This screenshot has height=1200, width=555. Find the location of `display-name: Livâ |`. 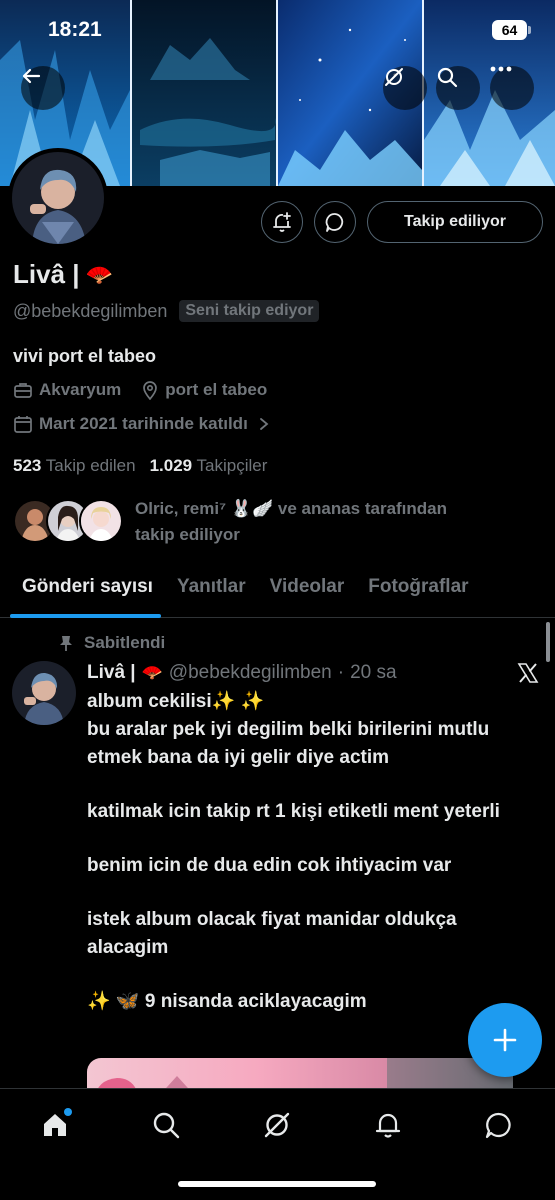

display-name: Livâ | is located at coordinates (46, 274).